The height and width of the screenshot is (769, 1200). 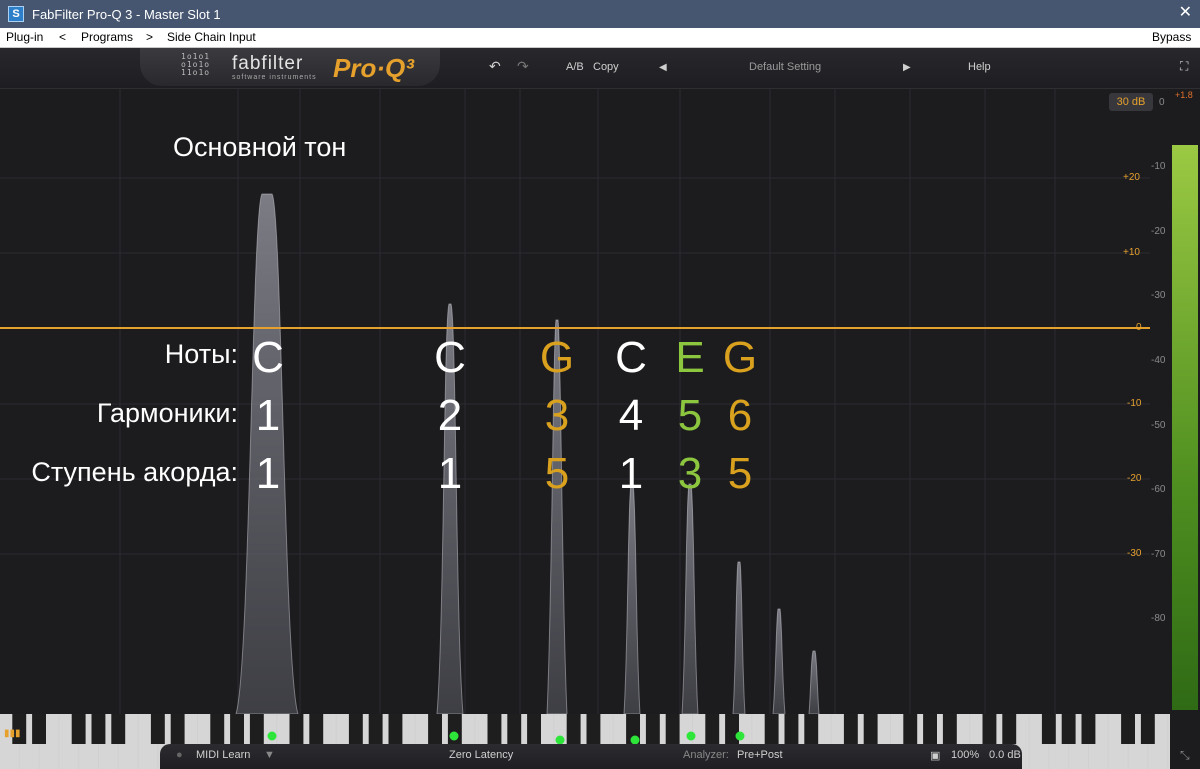 What do you see at coordinates (269, 755) in the screenshot?
I see `midi-learn-dropdown-icon: ▼` at bounding box center [269, 755].